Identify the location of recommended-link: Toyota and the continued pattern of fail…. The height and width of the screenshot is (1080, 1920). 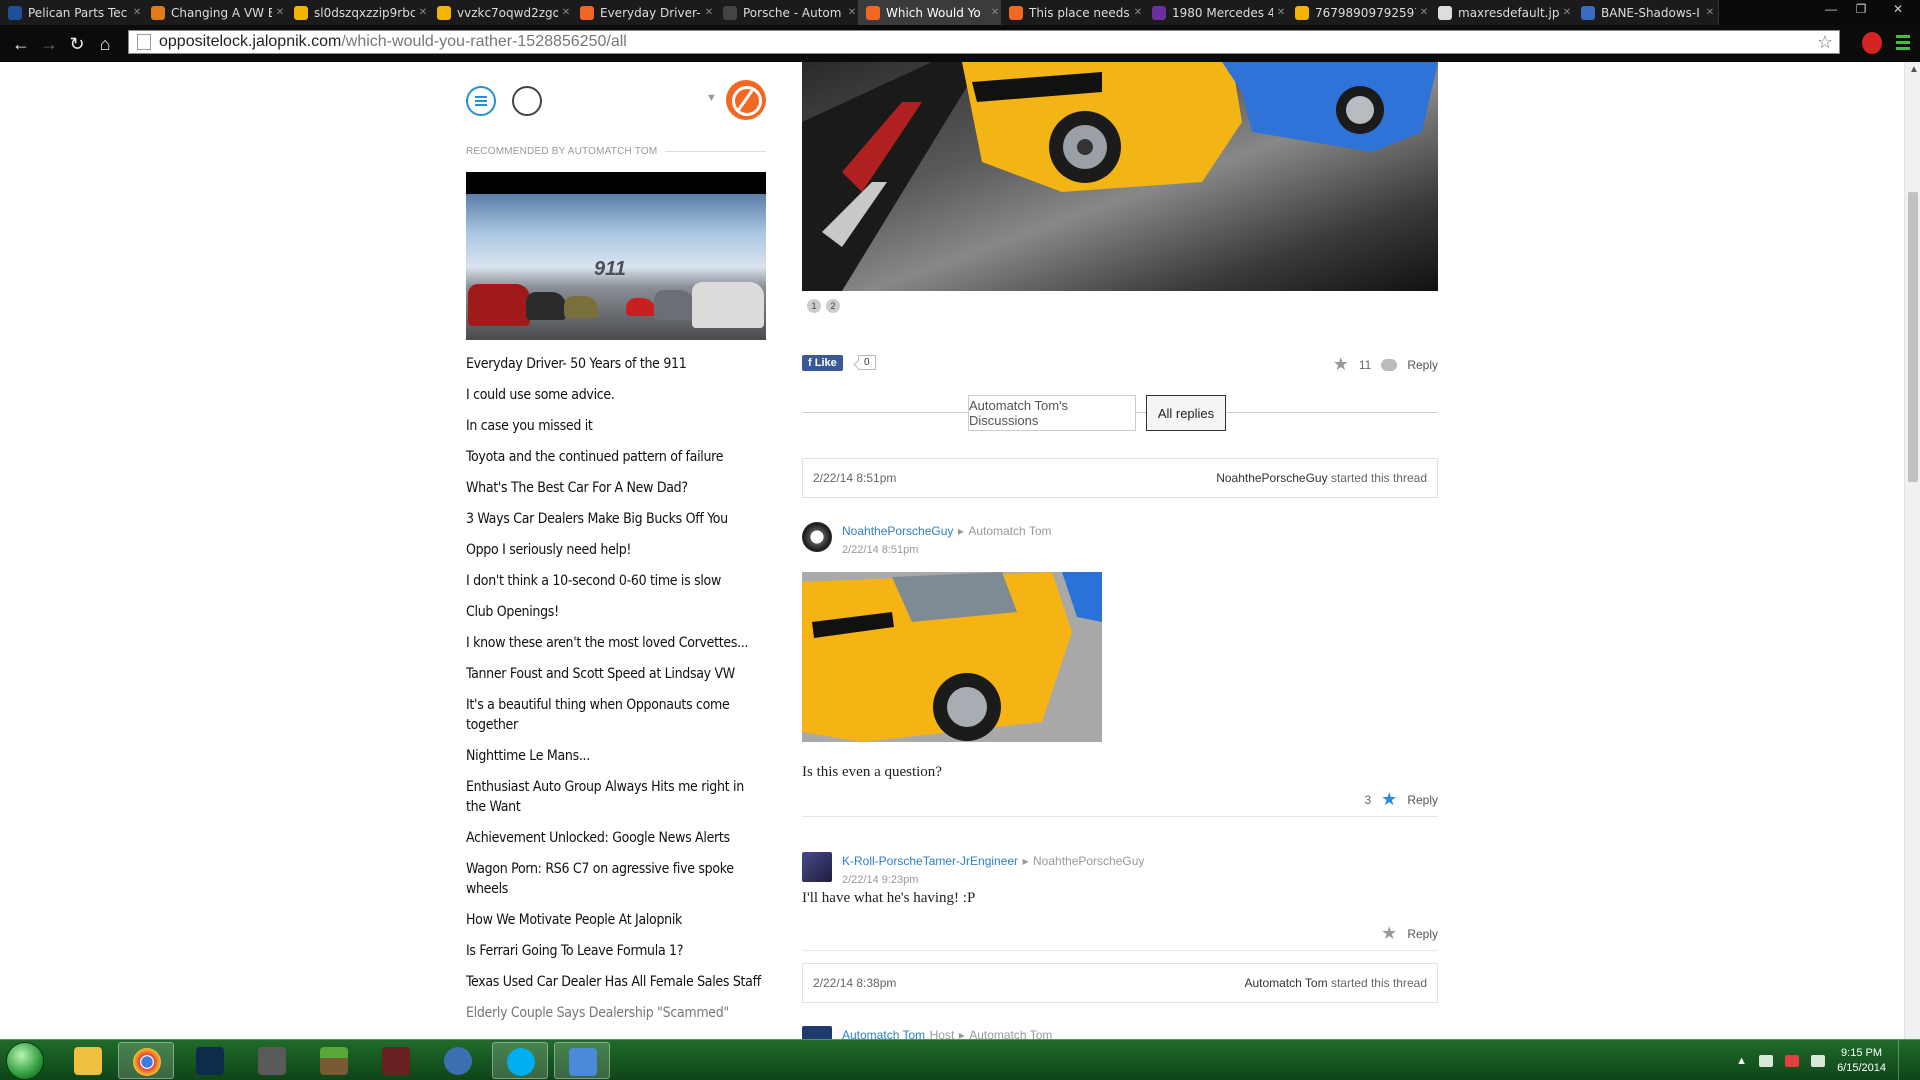
(616, 457).